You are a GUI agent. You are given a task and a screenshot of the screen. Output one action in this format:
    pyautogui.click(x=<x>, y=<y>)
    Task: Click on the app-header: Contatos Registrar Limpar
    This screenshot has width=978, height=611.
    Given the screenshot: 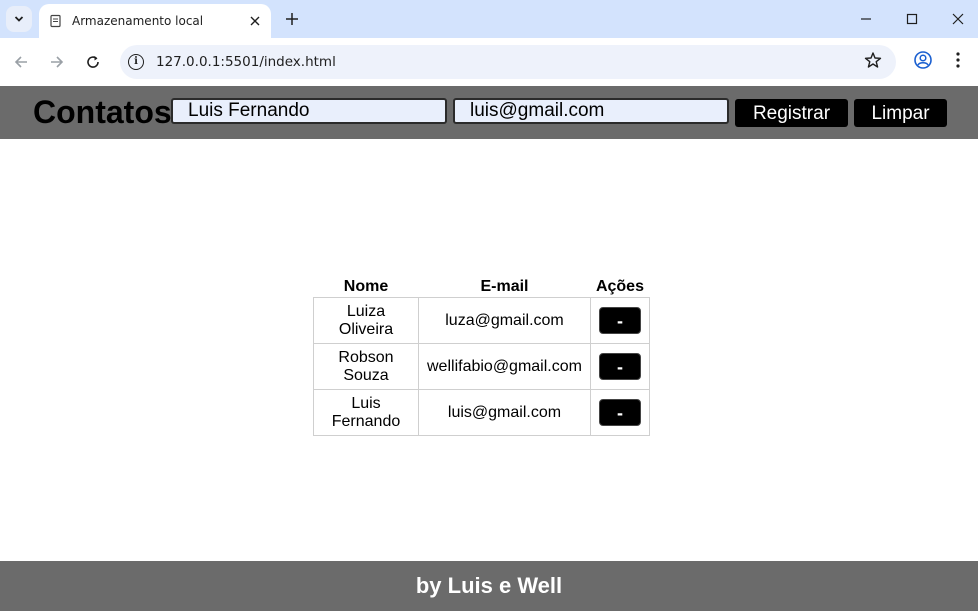 What is the action you would take?
    pyautogui.click(x=489, y=112)
    